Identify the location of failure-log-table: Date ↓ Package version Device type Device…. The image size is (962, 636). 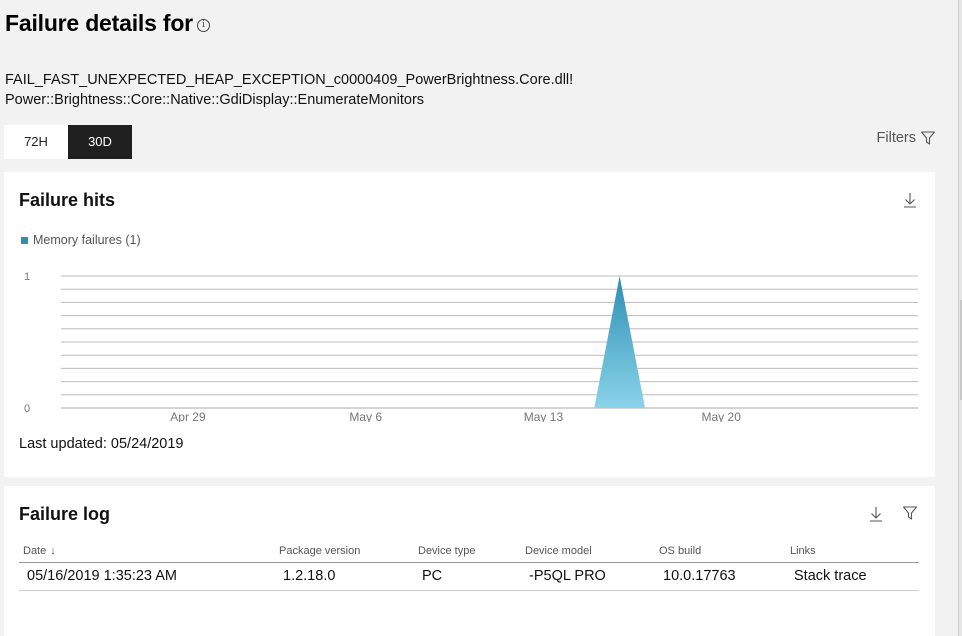
(469, 566).